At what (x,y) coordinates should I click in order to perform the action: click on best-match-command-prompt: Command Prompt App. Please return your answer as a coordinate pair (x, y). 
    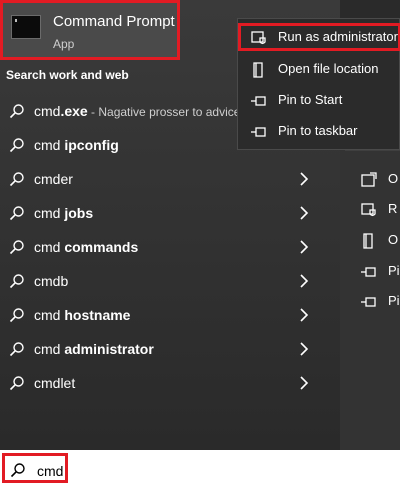
    Looking at the image, I should click on (90, 30).